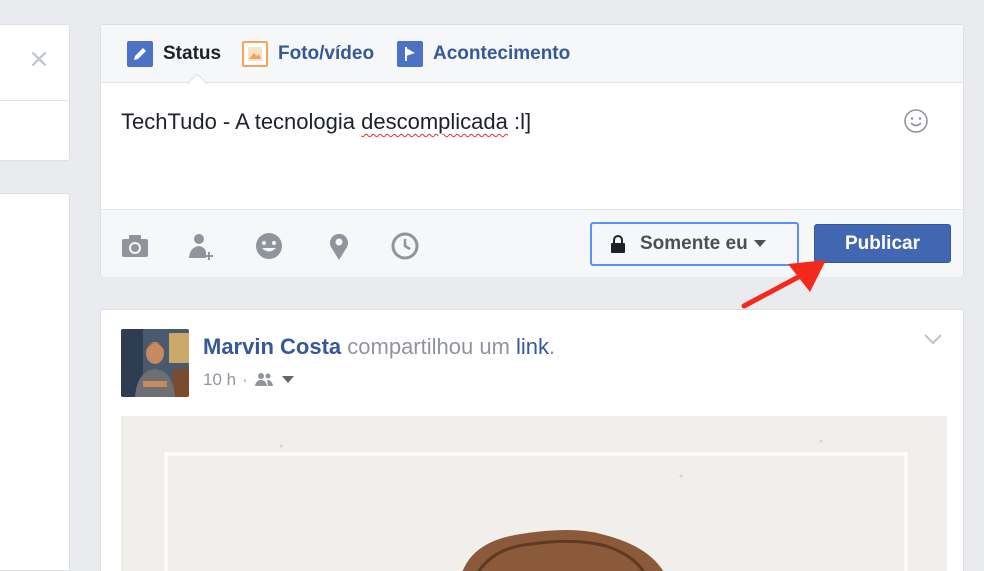 Image resolution: width=984 pixels, height=571 pixels. Describe the element at coordinates (519, 121) in the screenshot. I see `composer-text-end: :l]` at that location.